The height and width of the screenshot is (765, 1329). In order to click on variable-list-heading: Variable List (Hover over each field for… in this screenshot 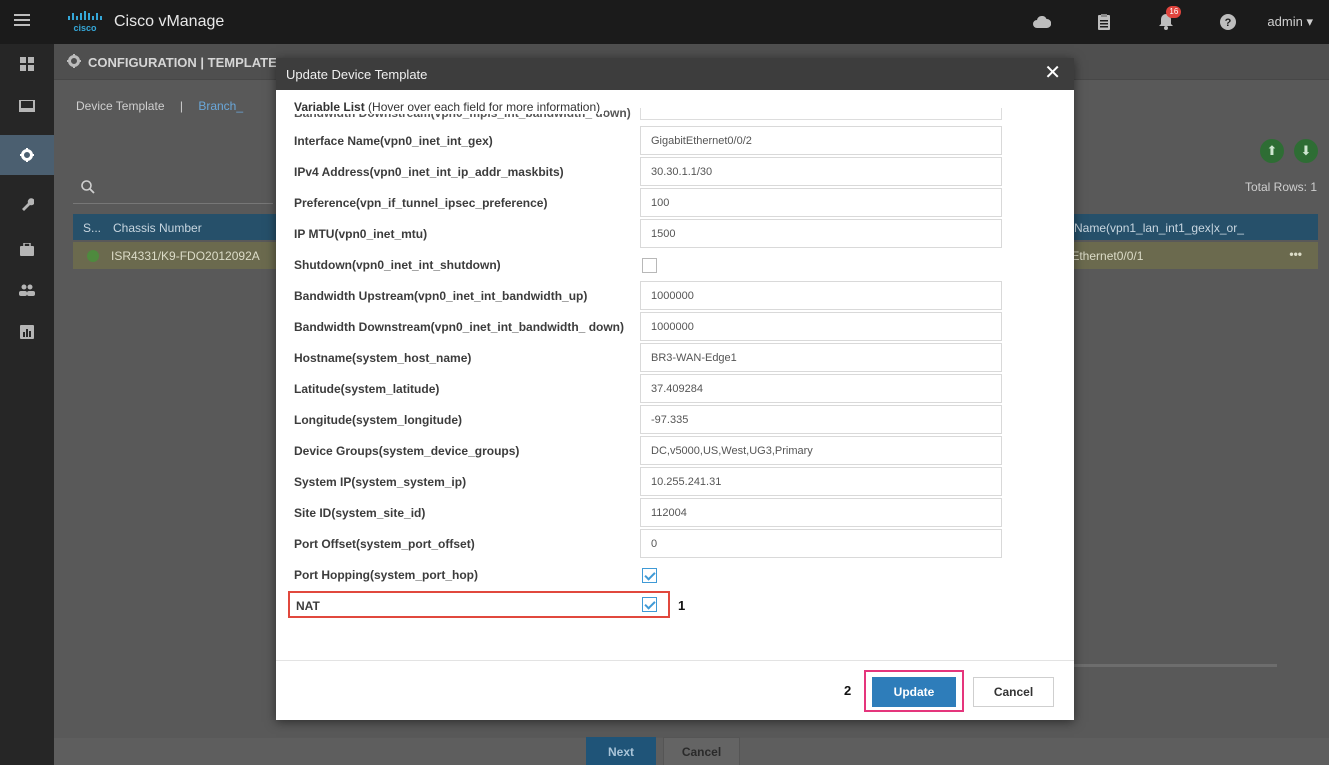, I will do `click(449, 107)`.